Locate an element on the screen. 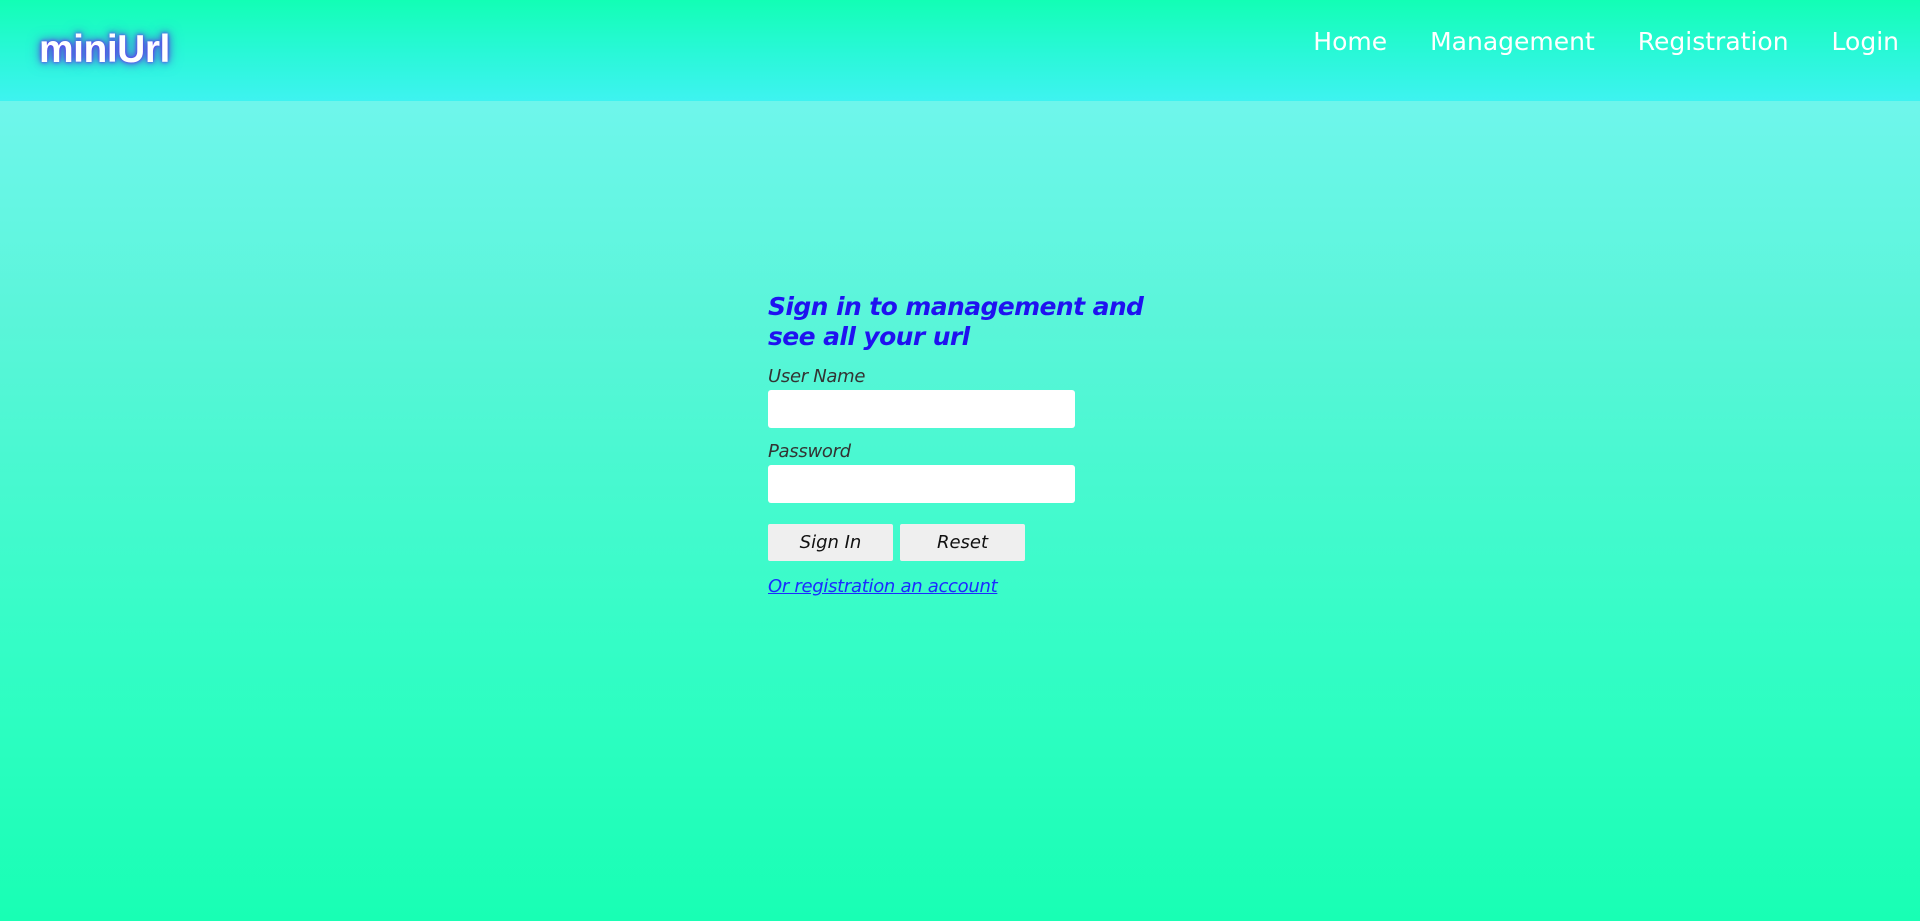  username-label: User Name is located at coordinates (817, 376).